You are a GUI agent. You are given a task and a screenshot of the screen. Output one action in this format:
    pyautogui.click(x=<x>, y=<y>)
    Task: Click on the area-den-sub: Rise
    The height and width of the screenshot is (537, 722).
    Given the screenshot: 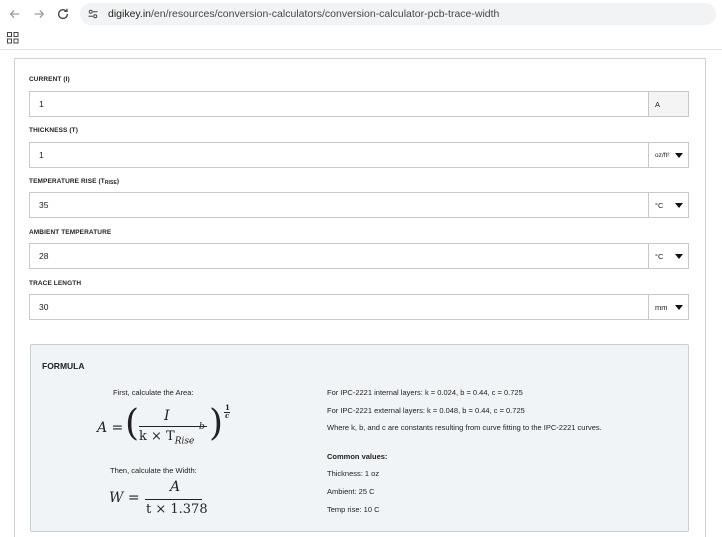 What is the action you would take?
    pyautogui.click(x=184, y=441)
    